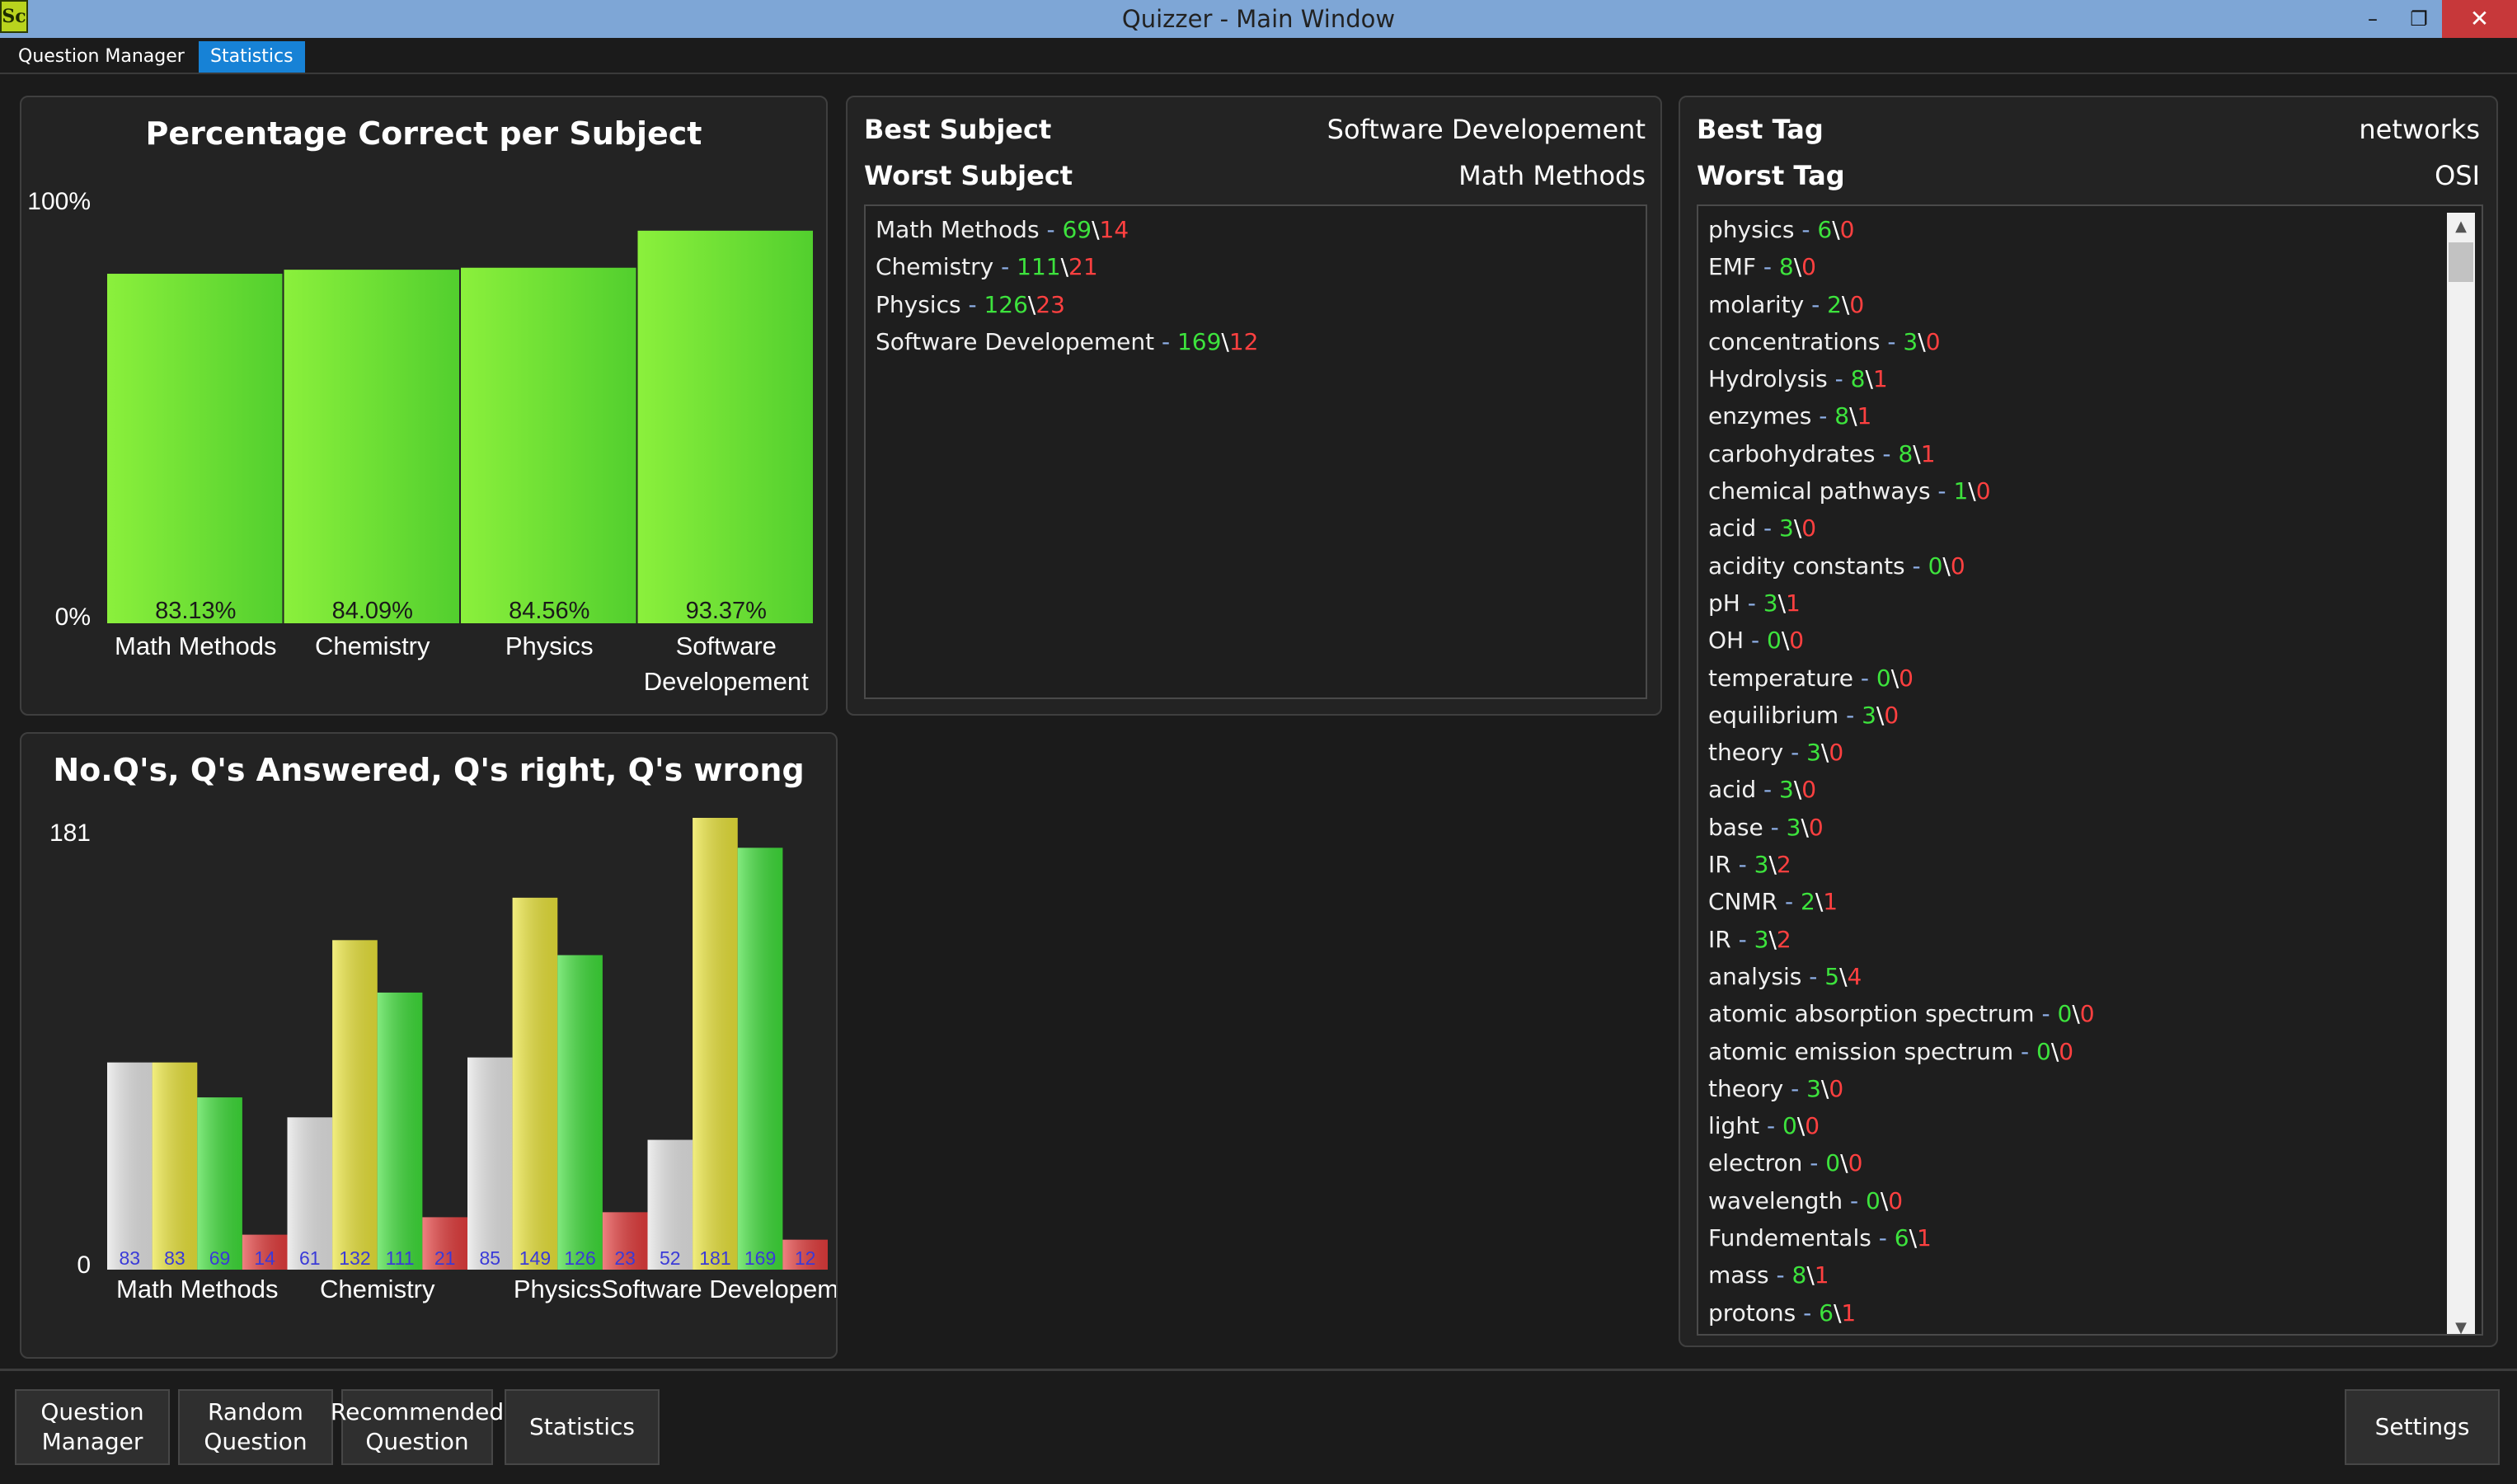  Describe the element at coordinates (1901, 828) in the screenshot. I see `tag-row: base - 3\0` at that location.